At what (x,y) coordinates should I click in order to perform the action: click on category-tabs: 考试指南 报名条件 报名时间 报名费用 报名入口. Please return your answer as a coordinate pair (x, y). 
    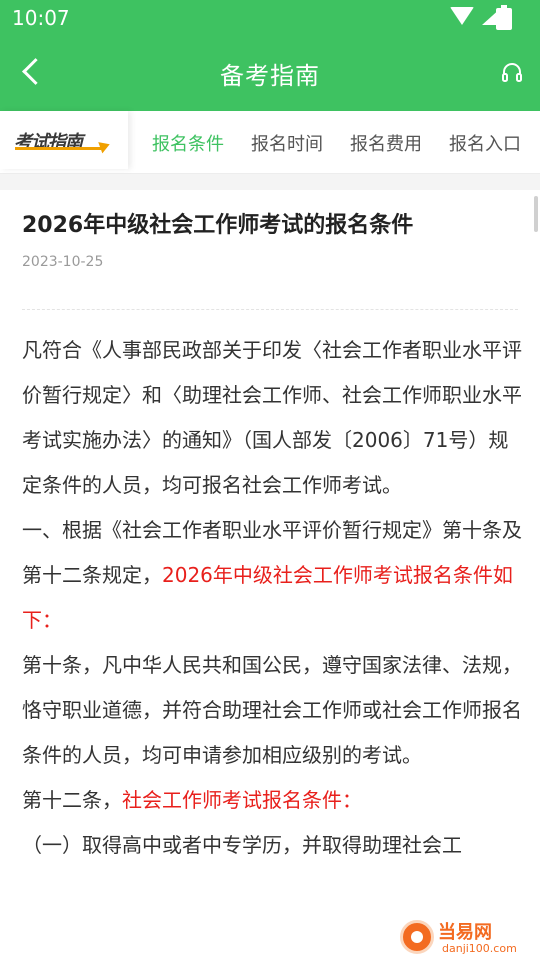
    Looking at the image, I should click on (270, 142).